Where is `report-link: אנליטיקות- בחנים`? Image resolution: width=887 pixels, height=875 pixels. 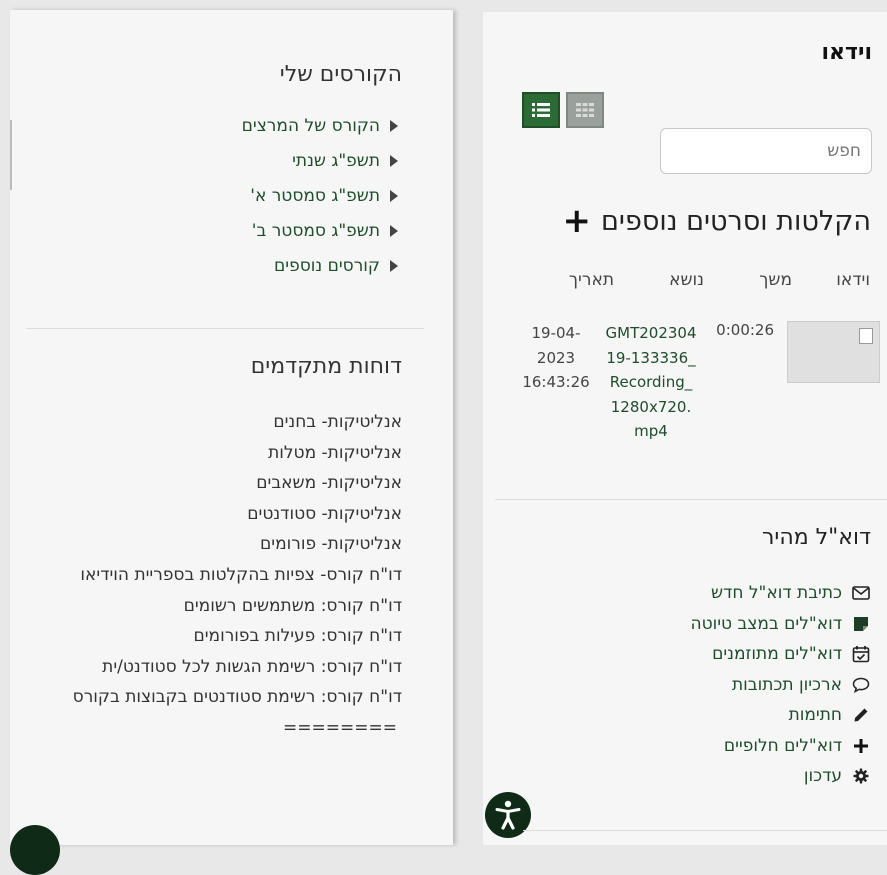
report-link: אנליטיקות- בחנים is located at coordinates (222, 422).